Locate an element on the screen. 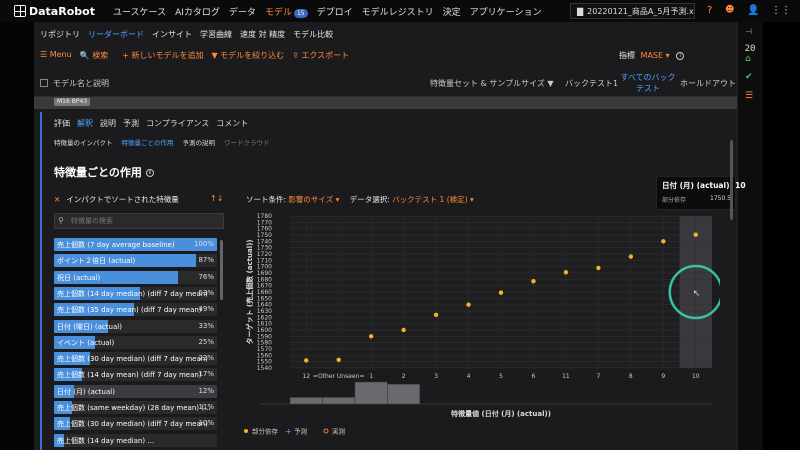 This screenshot has height=450, width=800. export-button: ⇪ エクスポート is located at coordinates (320, 55).